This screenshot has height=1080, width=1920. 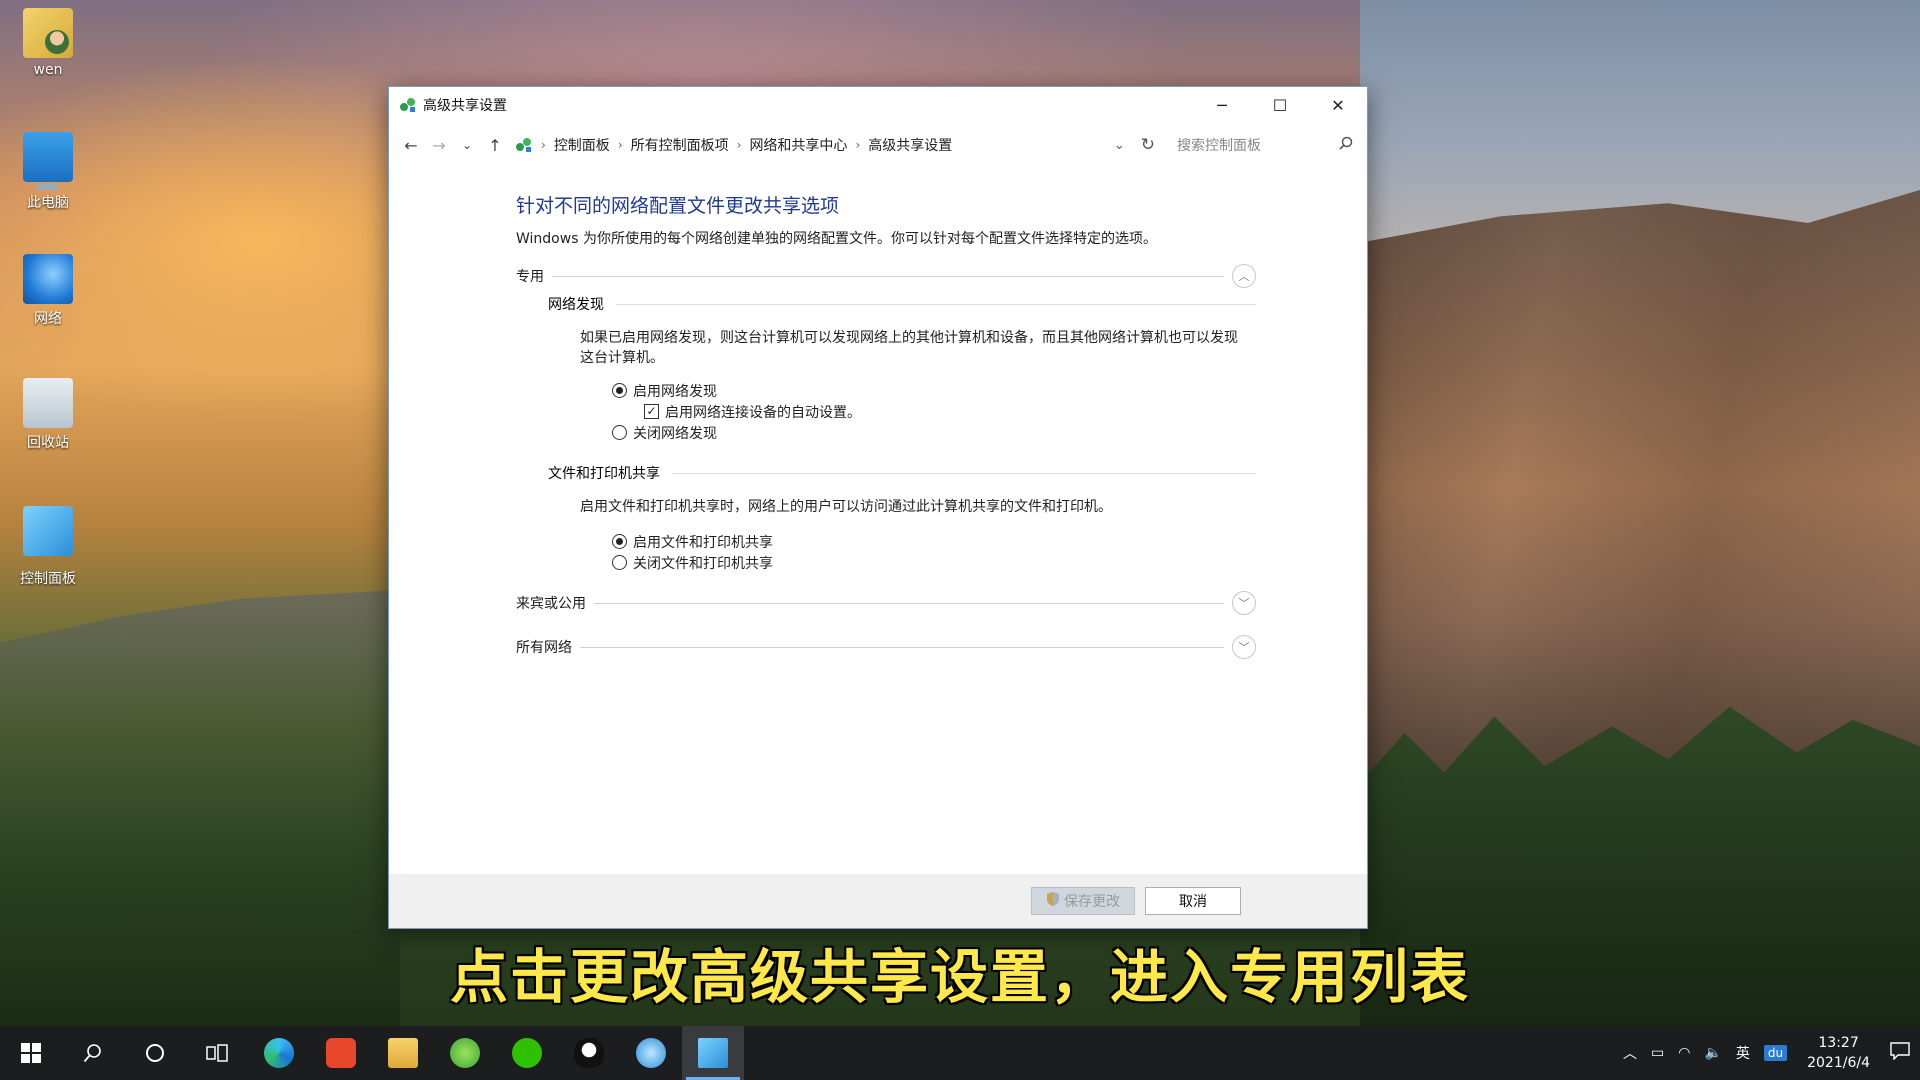 I want to click on notification-icon, so click(x=1900, y=1053).